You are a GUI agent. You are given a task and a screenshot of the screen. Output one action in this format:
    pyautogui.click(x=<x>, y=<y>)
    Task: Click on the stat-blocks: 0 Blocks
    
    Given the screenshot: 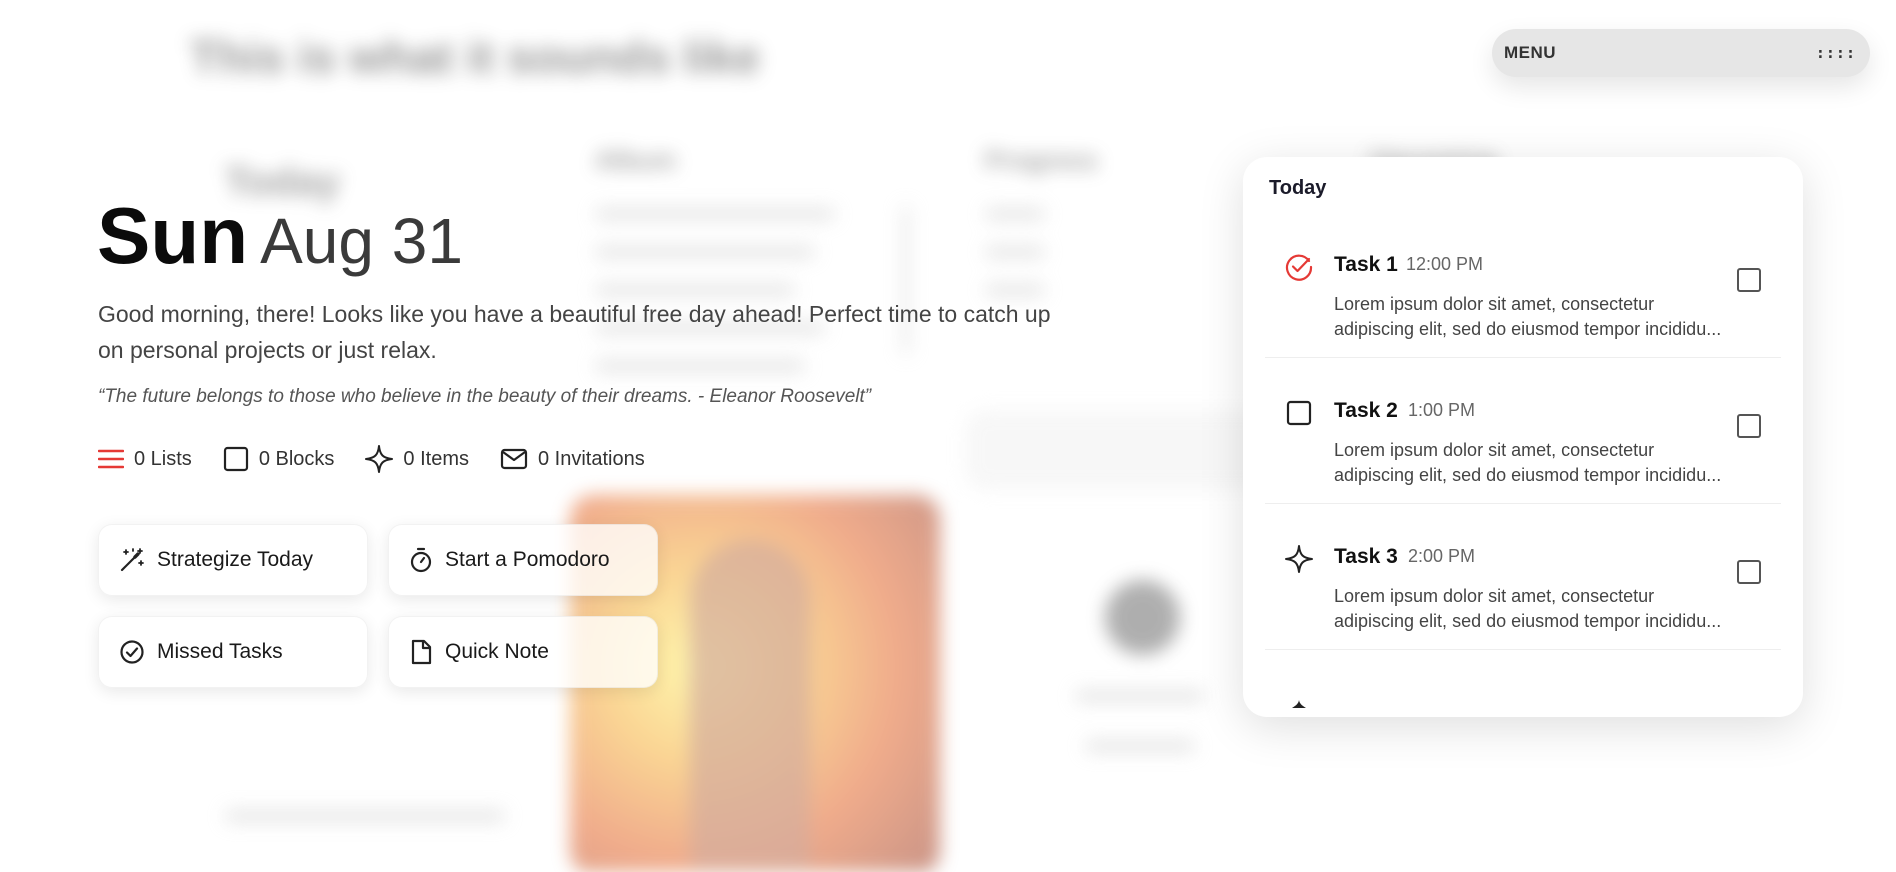 What is the action you would take?
    pyautogui.click(x=279, y=459)
    